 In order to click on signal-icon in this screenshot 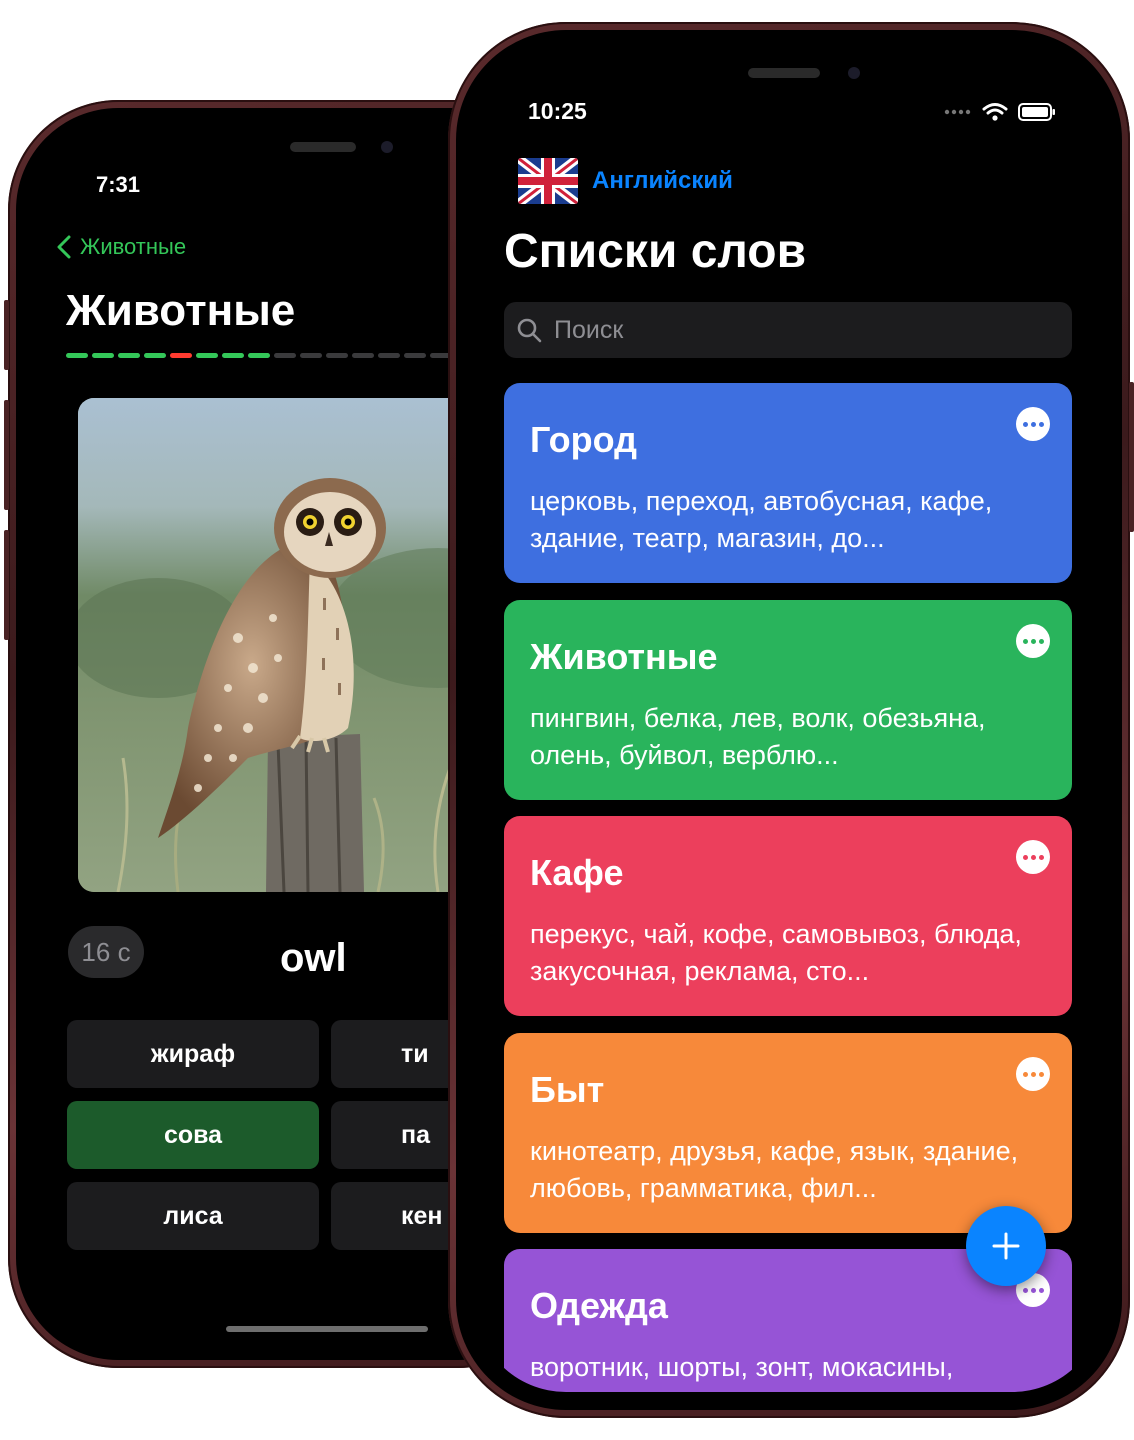, I will do `click(957, 112)`.